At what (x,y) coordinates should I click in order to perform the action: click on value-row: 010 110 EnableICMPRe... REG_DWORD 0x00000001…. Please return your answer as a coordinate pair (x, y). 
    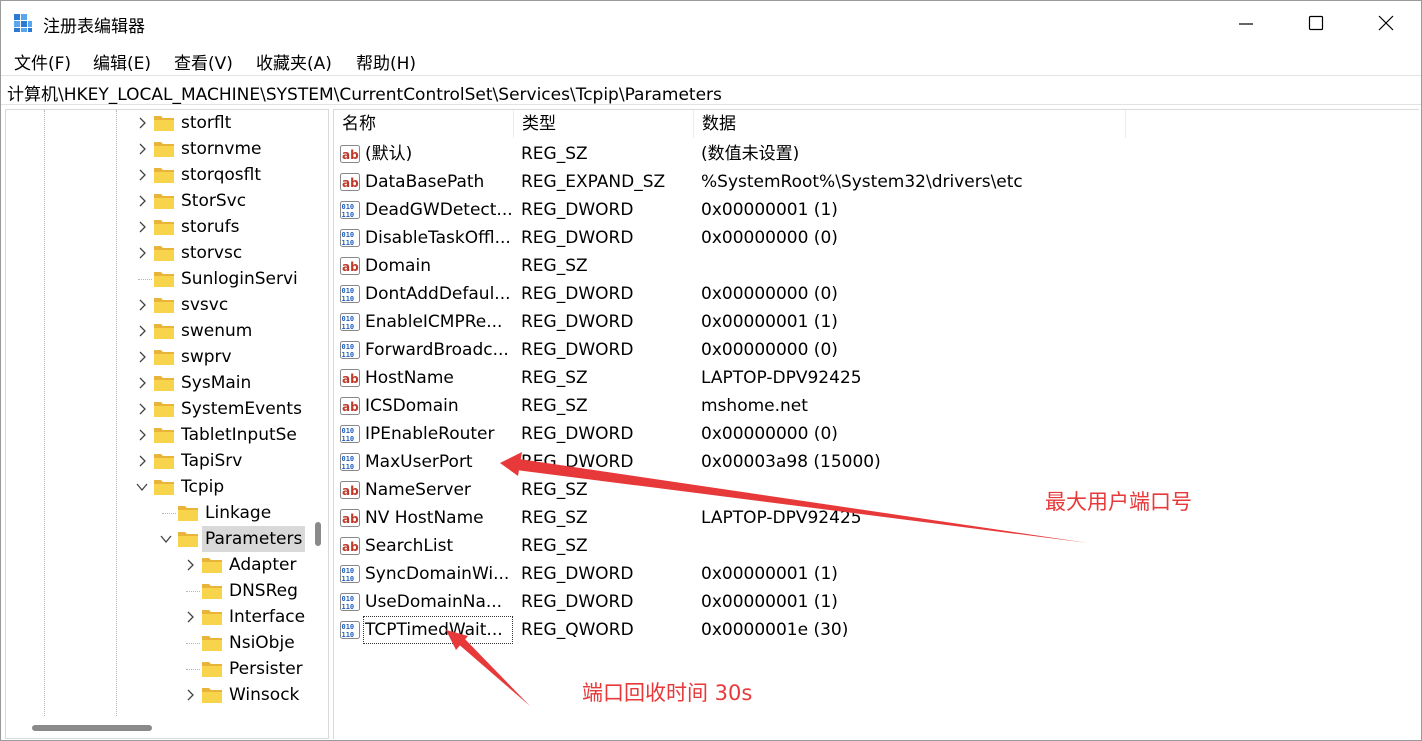
    Looking at the image, I should click on (874, 322).